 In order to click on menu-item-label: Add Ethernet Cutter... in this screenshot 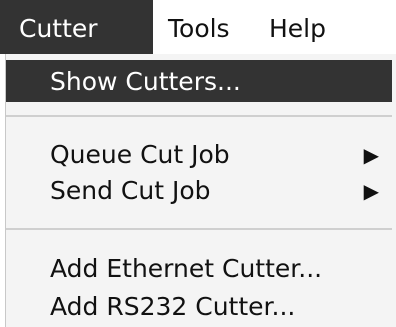, I will do `click(186, 268)`.